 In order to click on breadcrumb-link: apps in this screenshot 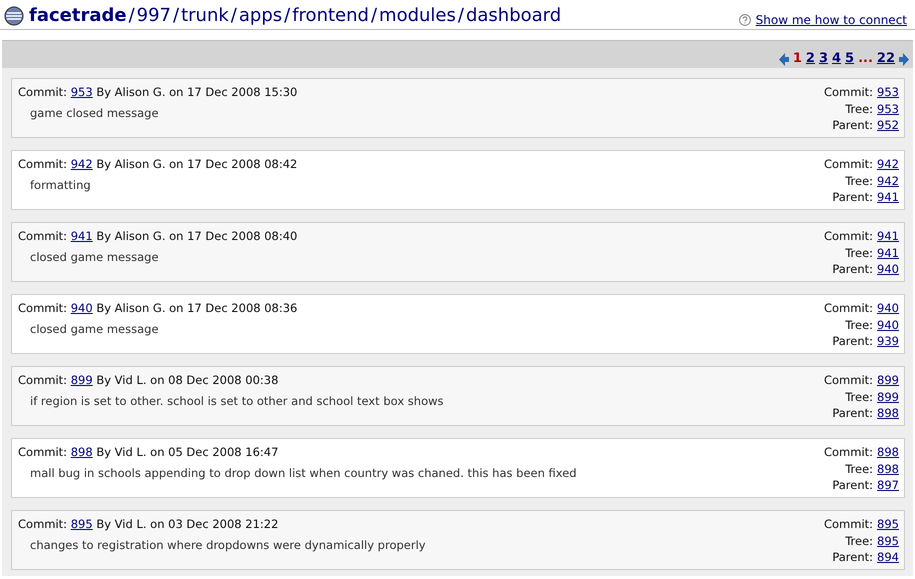, I will do `click(260, 15)`.